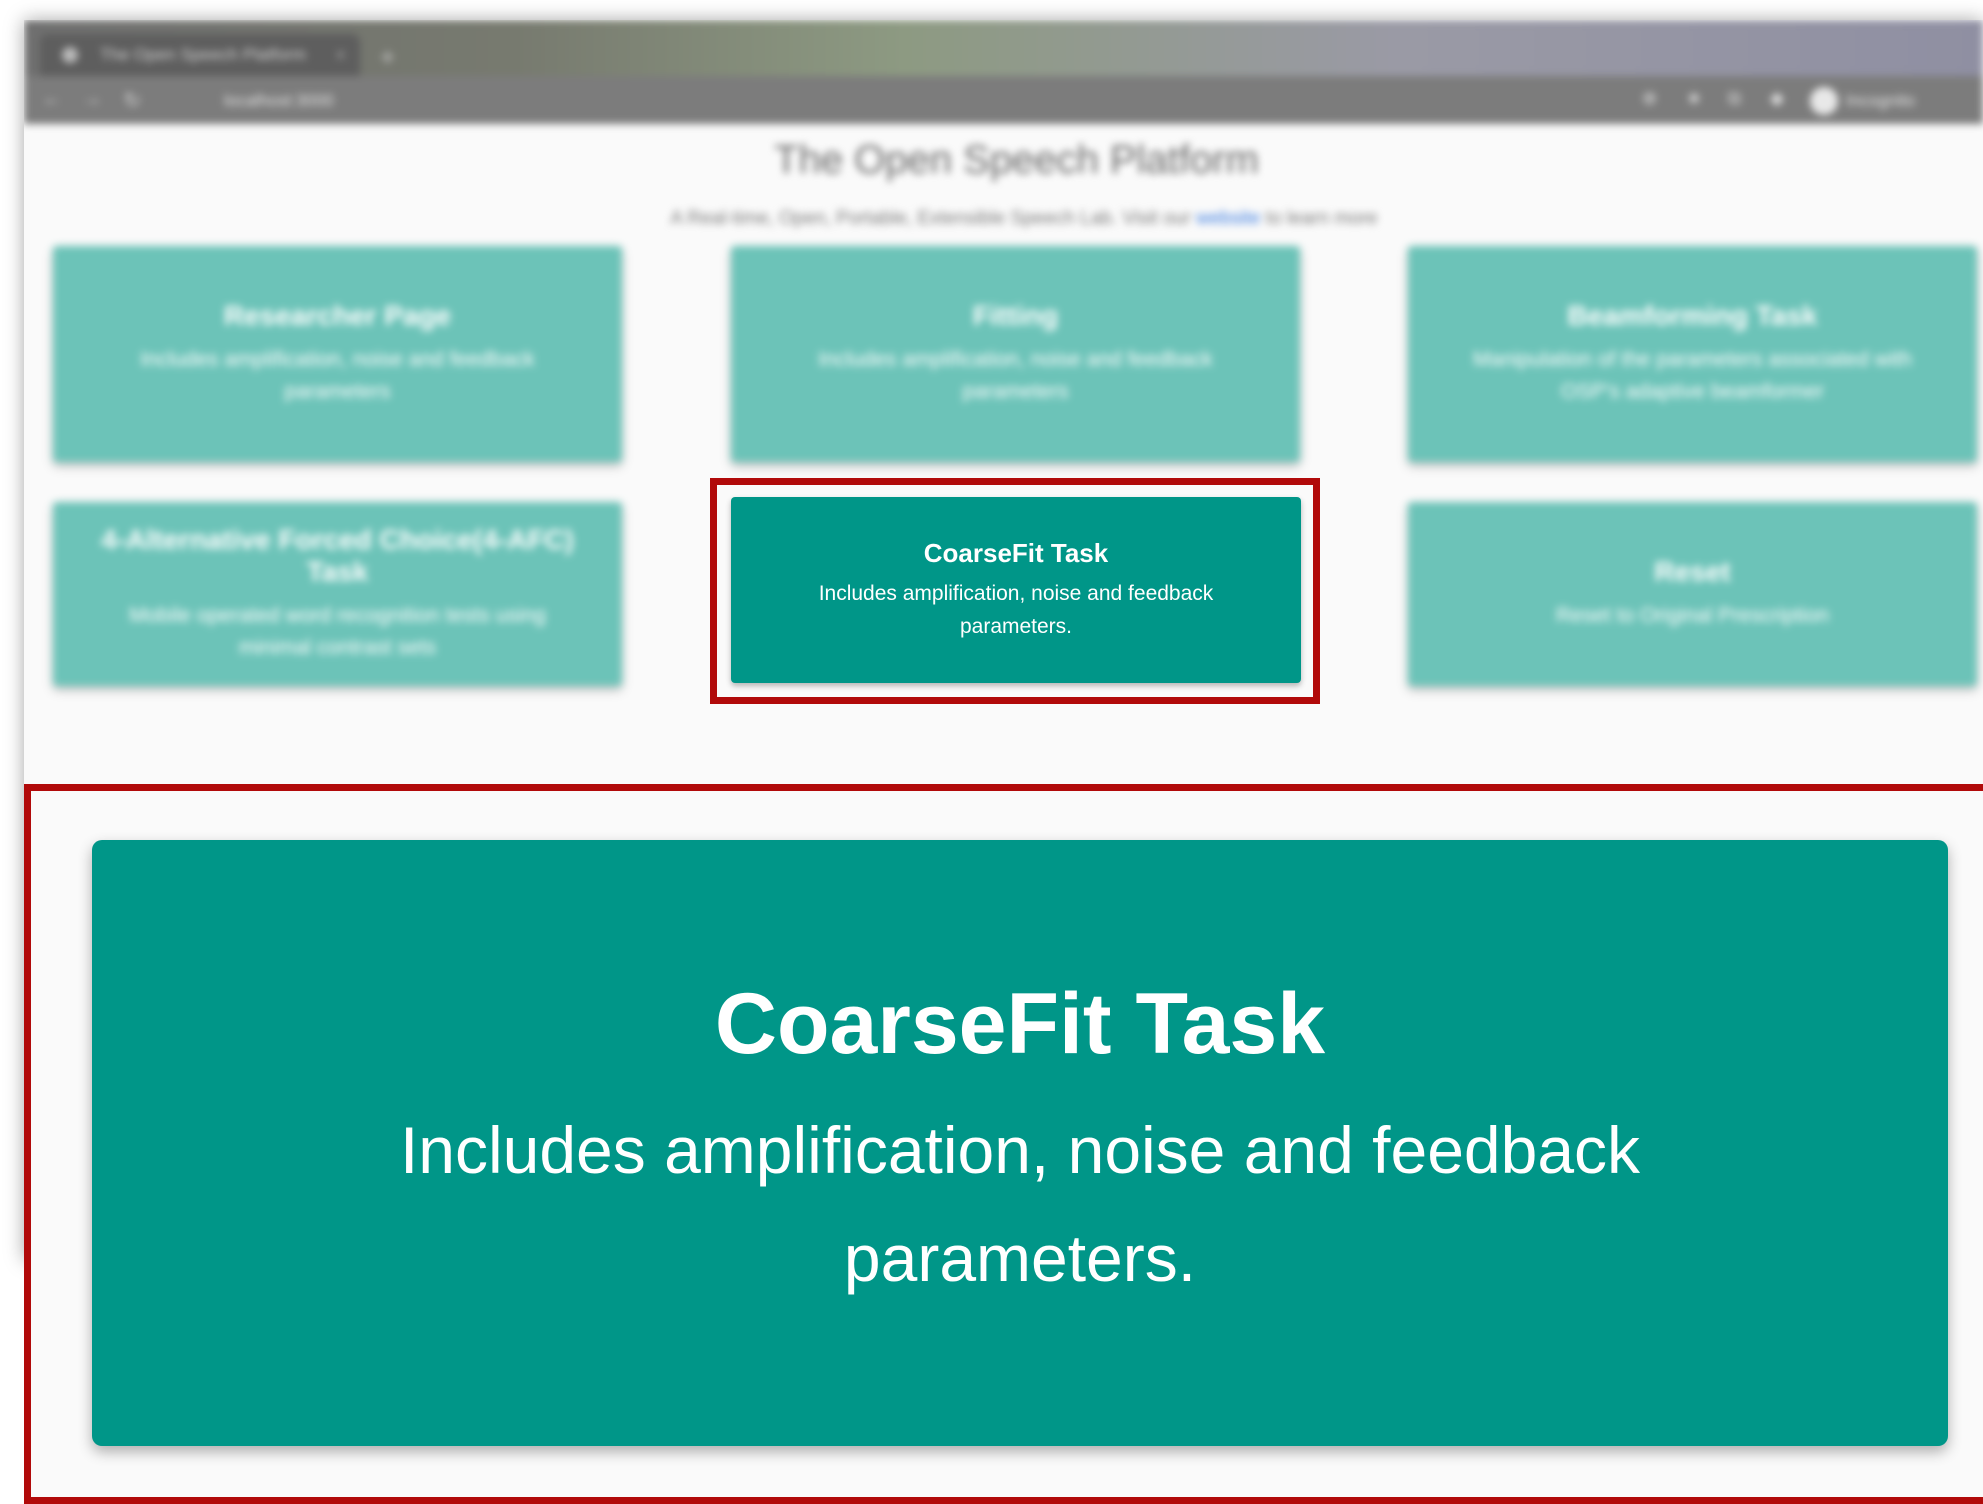  I want to click on forward-icon: →, so click(92, 99).